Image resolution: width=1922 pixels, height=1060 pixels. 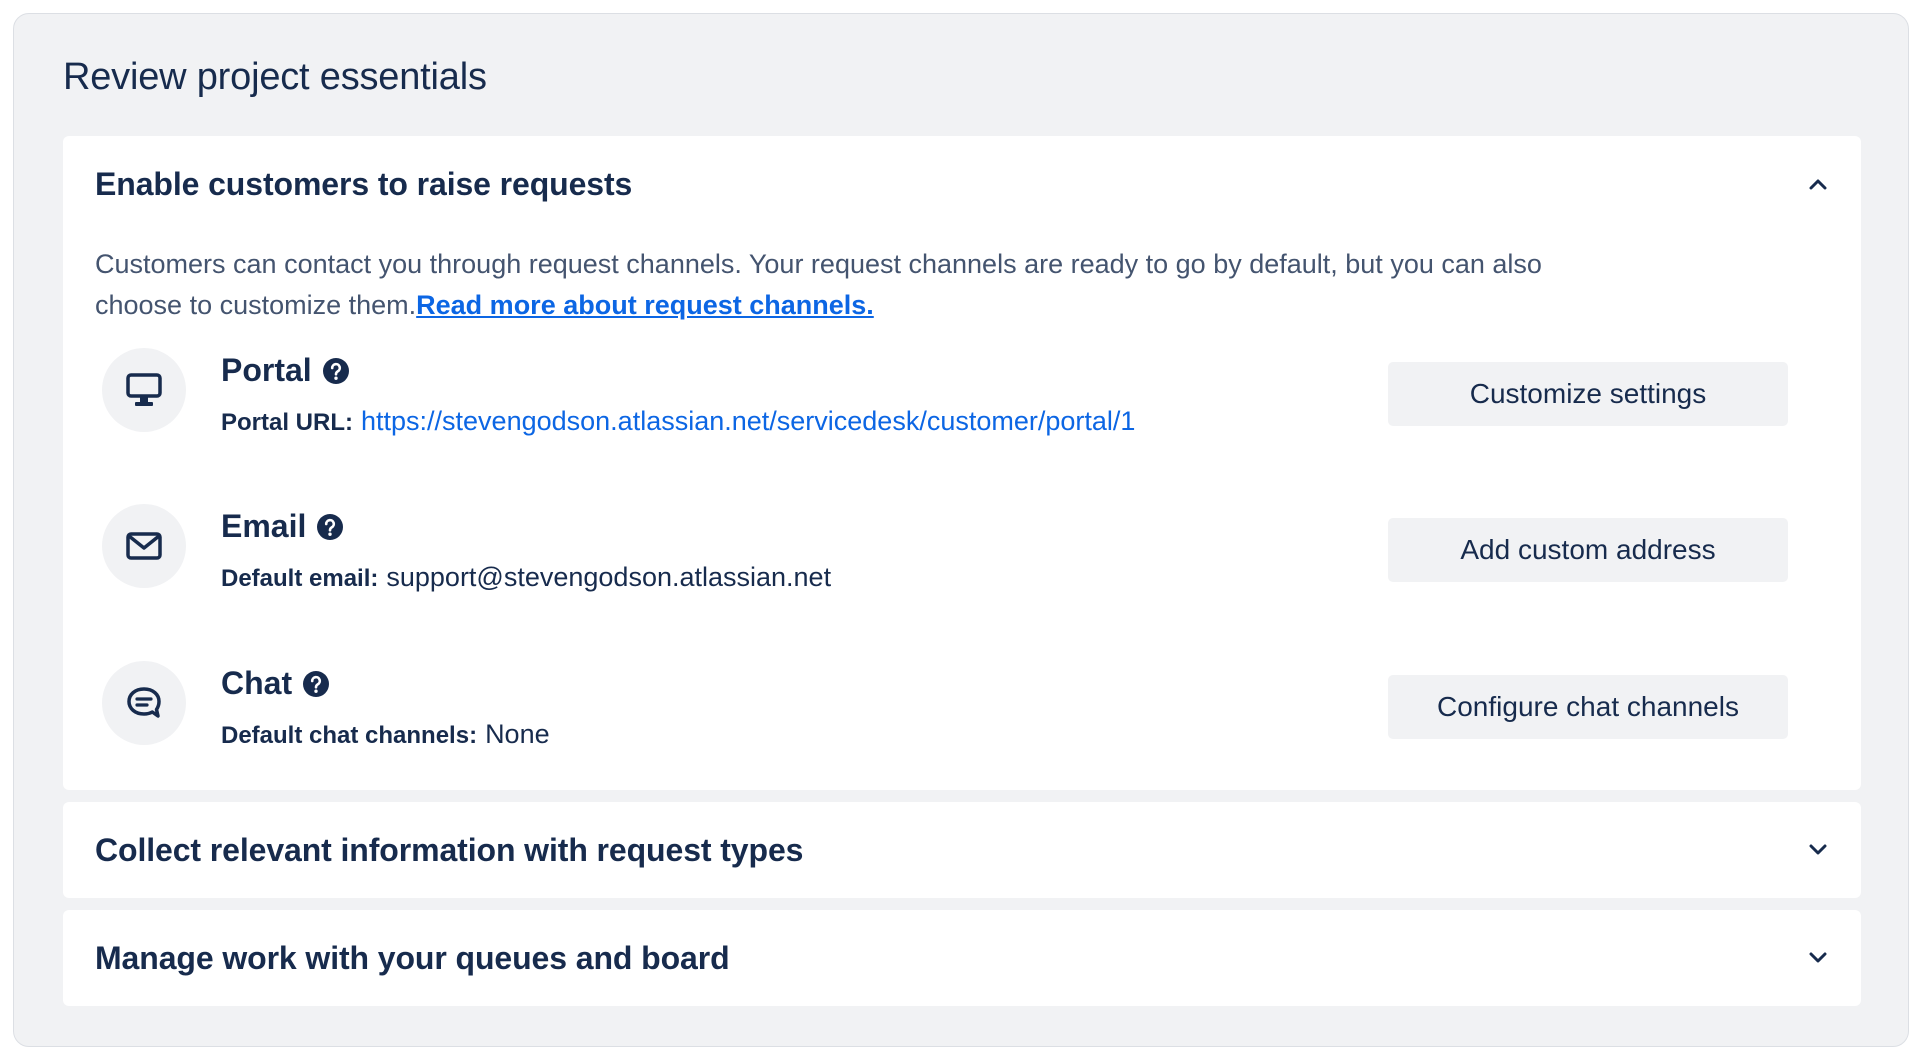 I want to click on section-header-enable-requests: Enable customers to raise requests, so click(x=962, y=184).